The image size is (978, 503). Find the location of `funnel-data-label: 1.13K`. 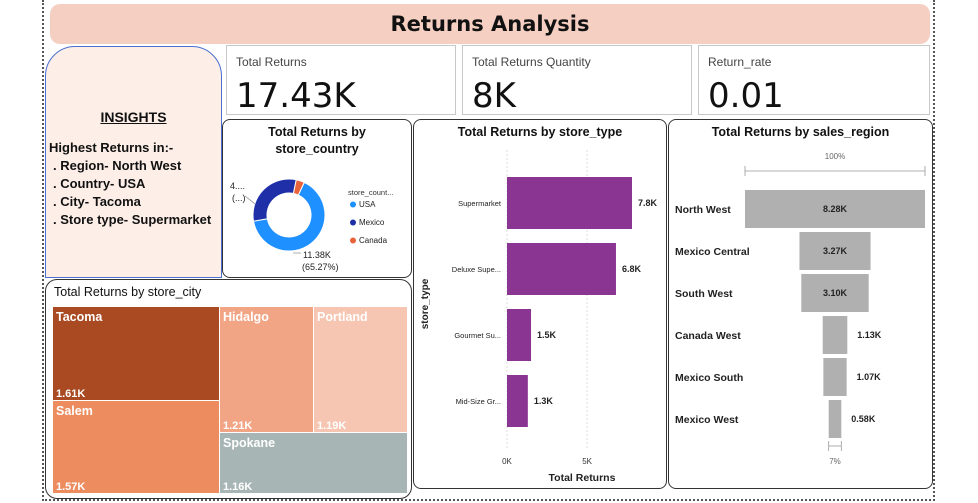

funnel-data-label: 1.13K is located at coordinates (869, 335).